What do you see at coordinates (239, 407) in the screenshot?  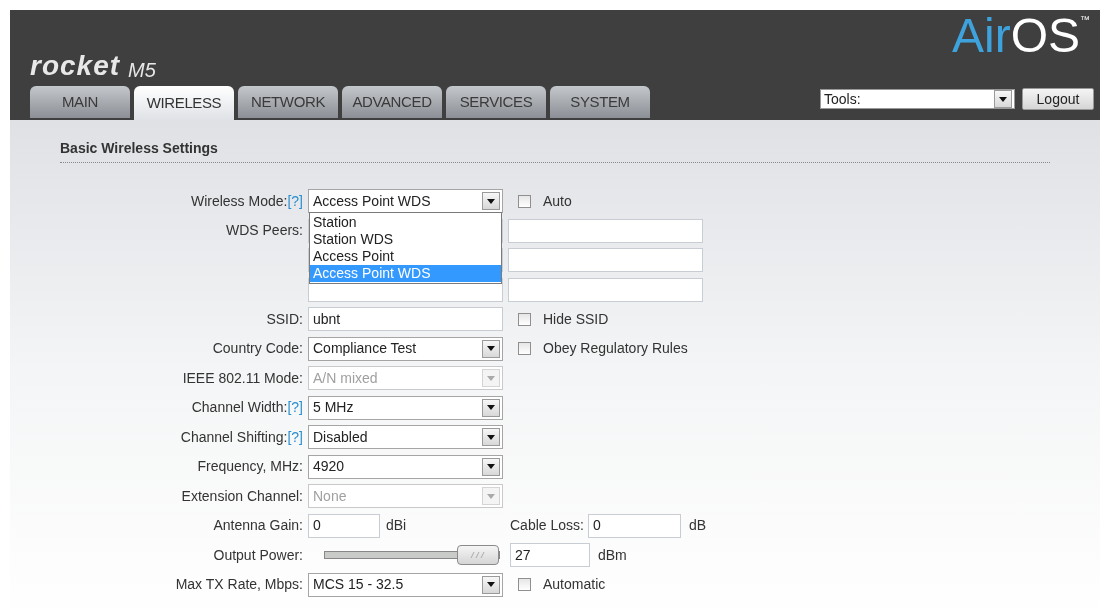 I see `field-label: Channel Width:` at bounding box center [239, 407].